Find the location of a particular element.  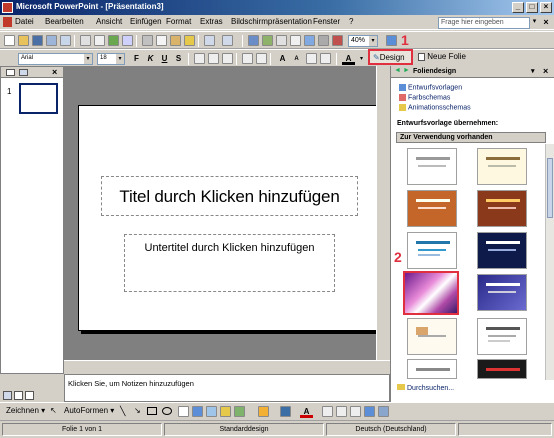

design-template-selected is located at coordinates (431, 293).